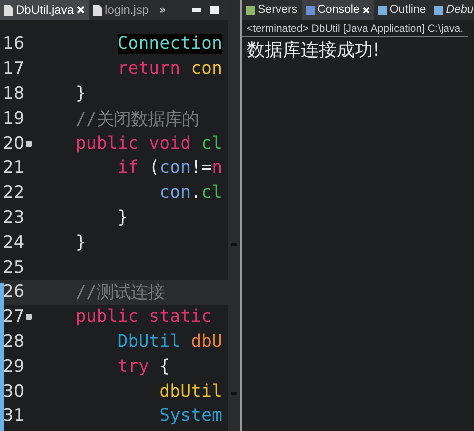 This screenshot has width=474, height=431. Describe the element at coordinates (119, 293) in the screenshot. I see `code-line: //测试连接` at that location.